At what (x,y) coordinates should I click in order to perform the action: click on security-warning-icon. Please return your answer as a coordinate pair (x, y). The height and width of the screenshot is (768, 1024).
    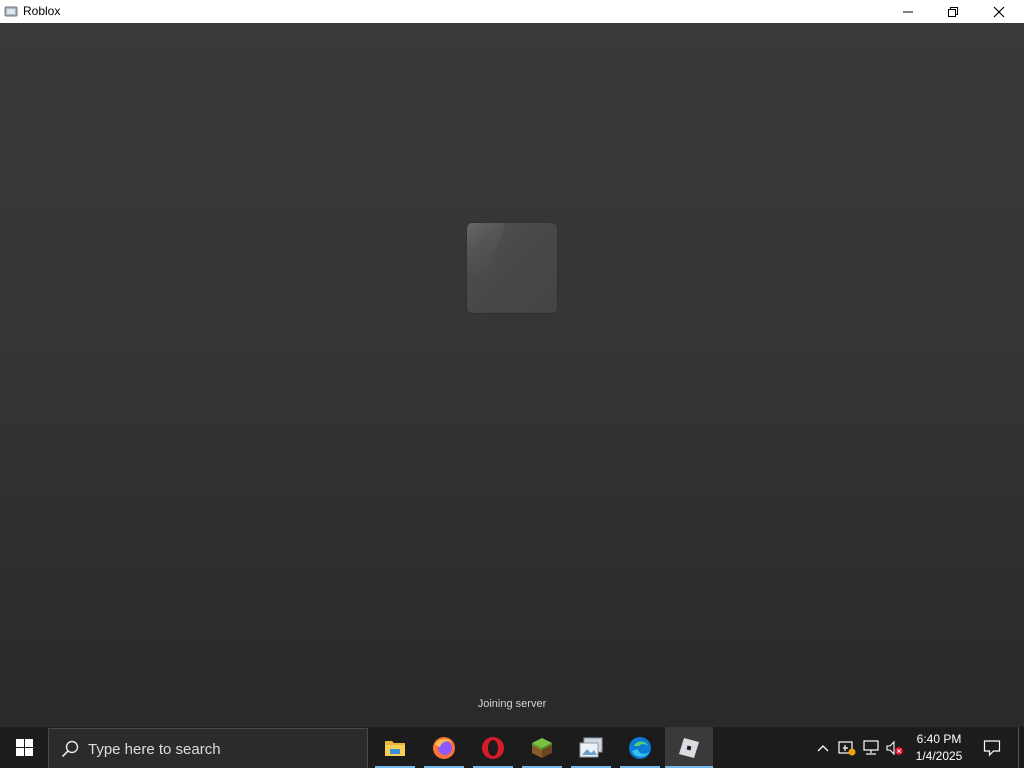
    Looking at the image, I should click on (847, 747).